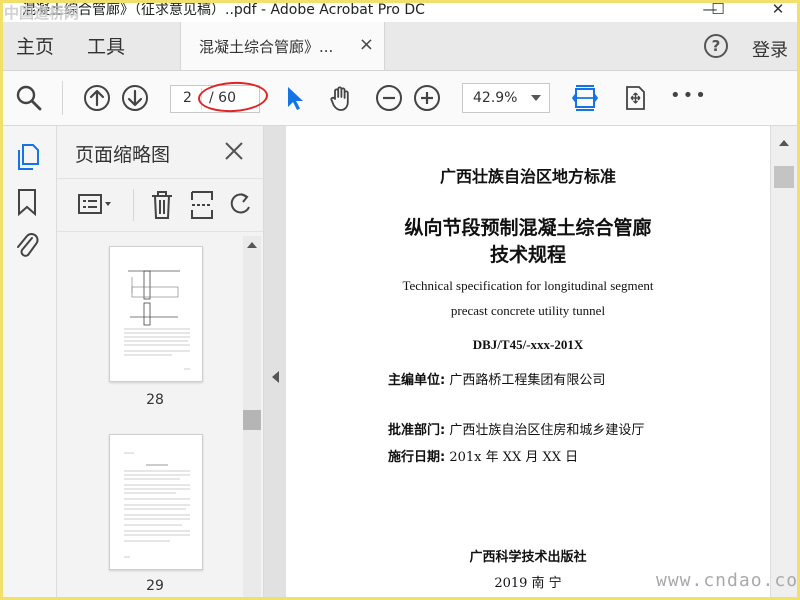 The image size is (800, 600). What do you see at coordinates (295, 98) in the screenshot?
I see `select-pointer-icon` at bounding box center [295, 98].